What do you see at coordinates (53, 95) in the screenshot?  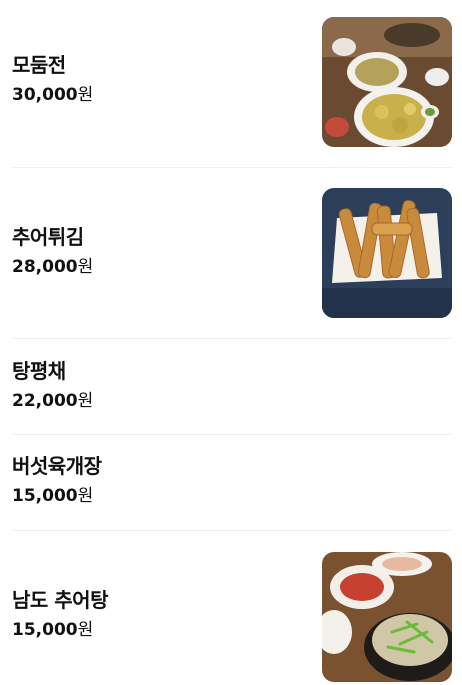 I see `menu-item-price: 30,000원` at bounding box center [53, 95].